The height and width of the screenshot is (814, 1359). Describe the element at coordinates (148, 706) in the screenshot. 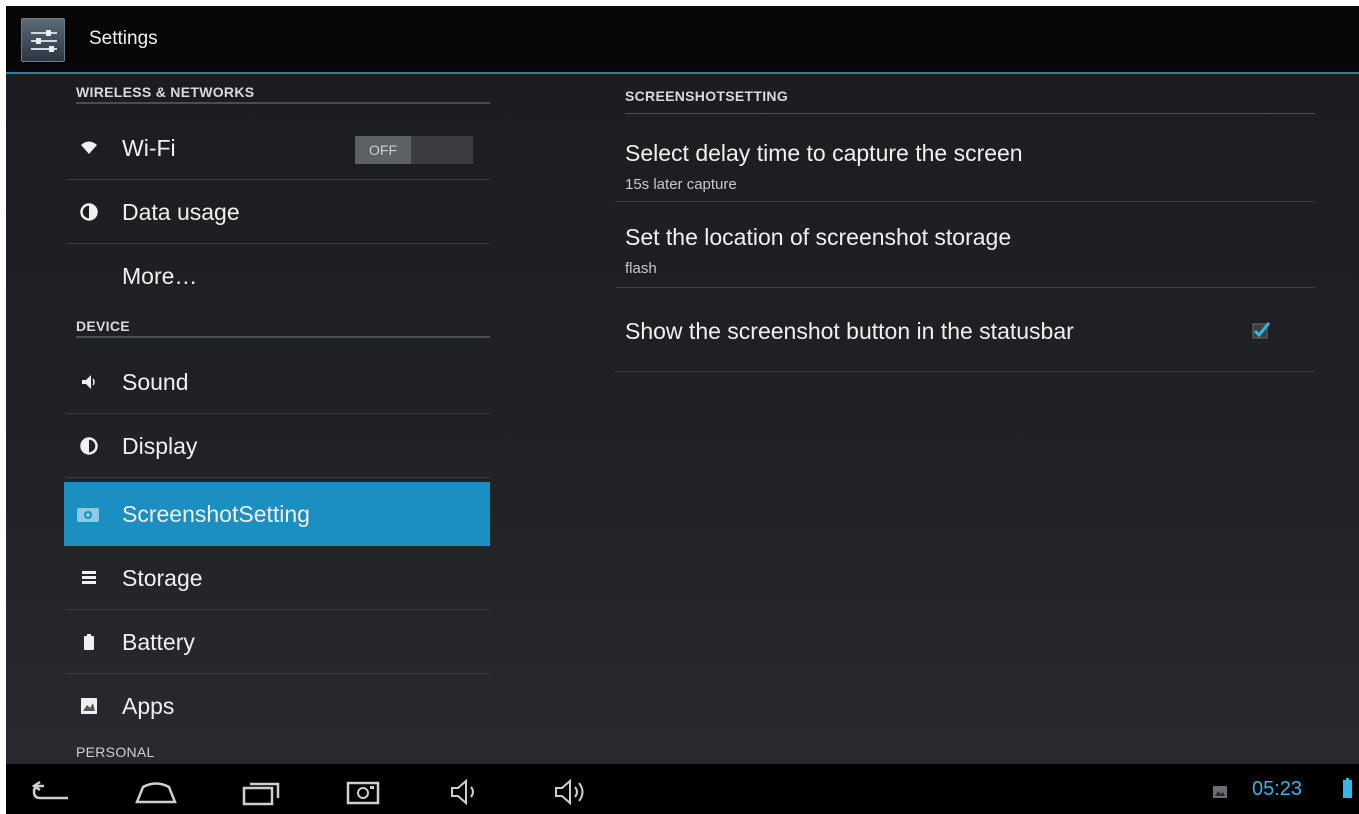

I see `sidebar-item-label: Apps` at that location.